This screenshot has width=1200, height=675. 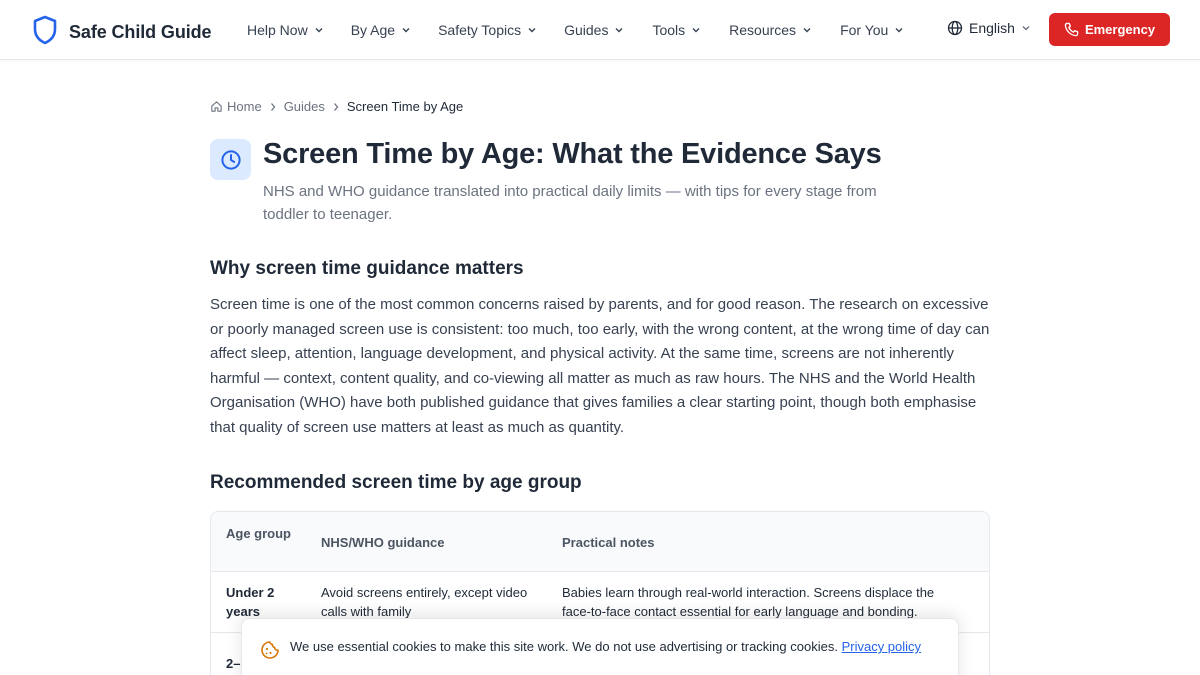 I want to click on privacy-policy-link: Privacy policy, so click(x=881, y=646).